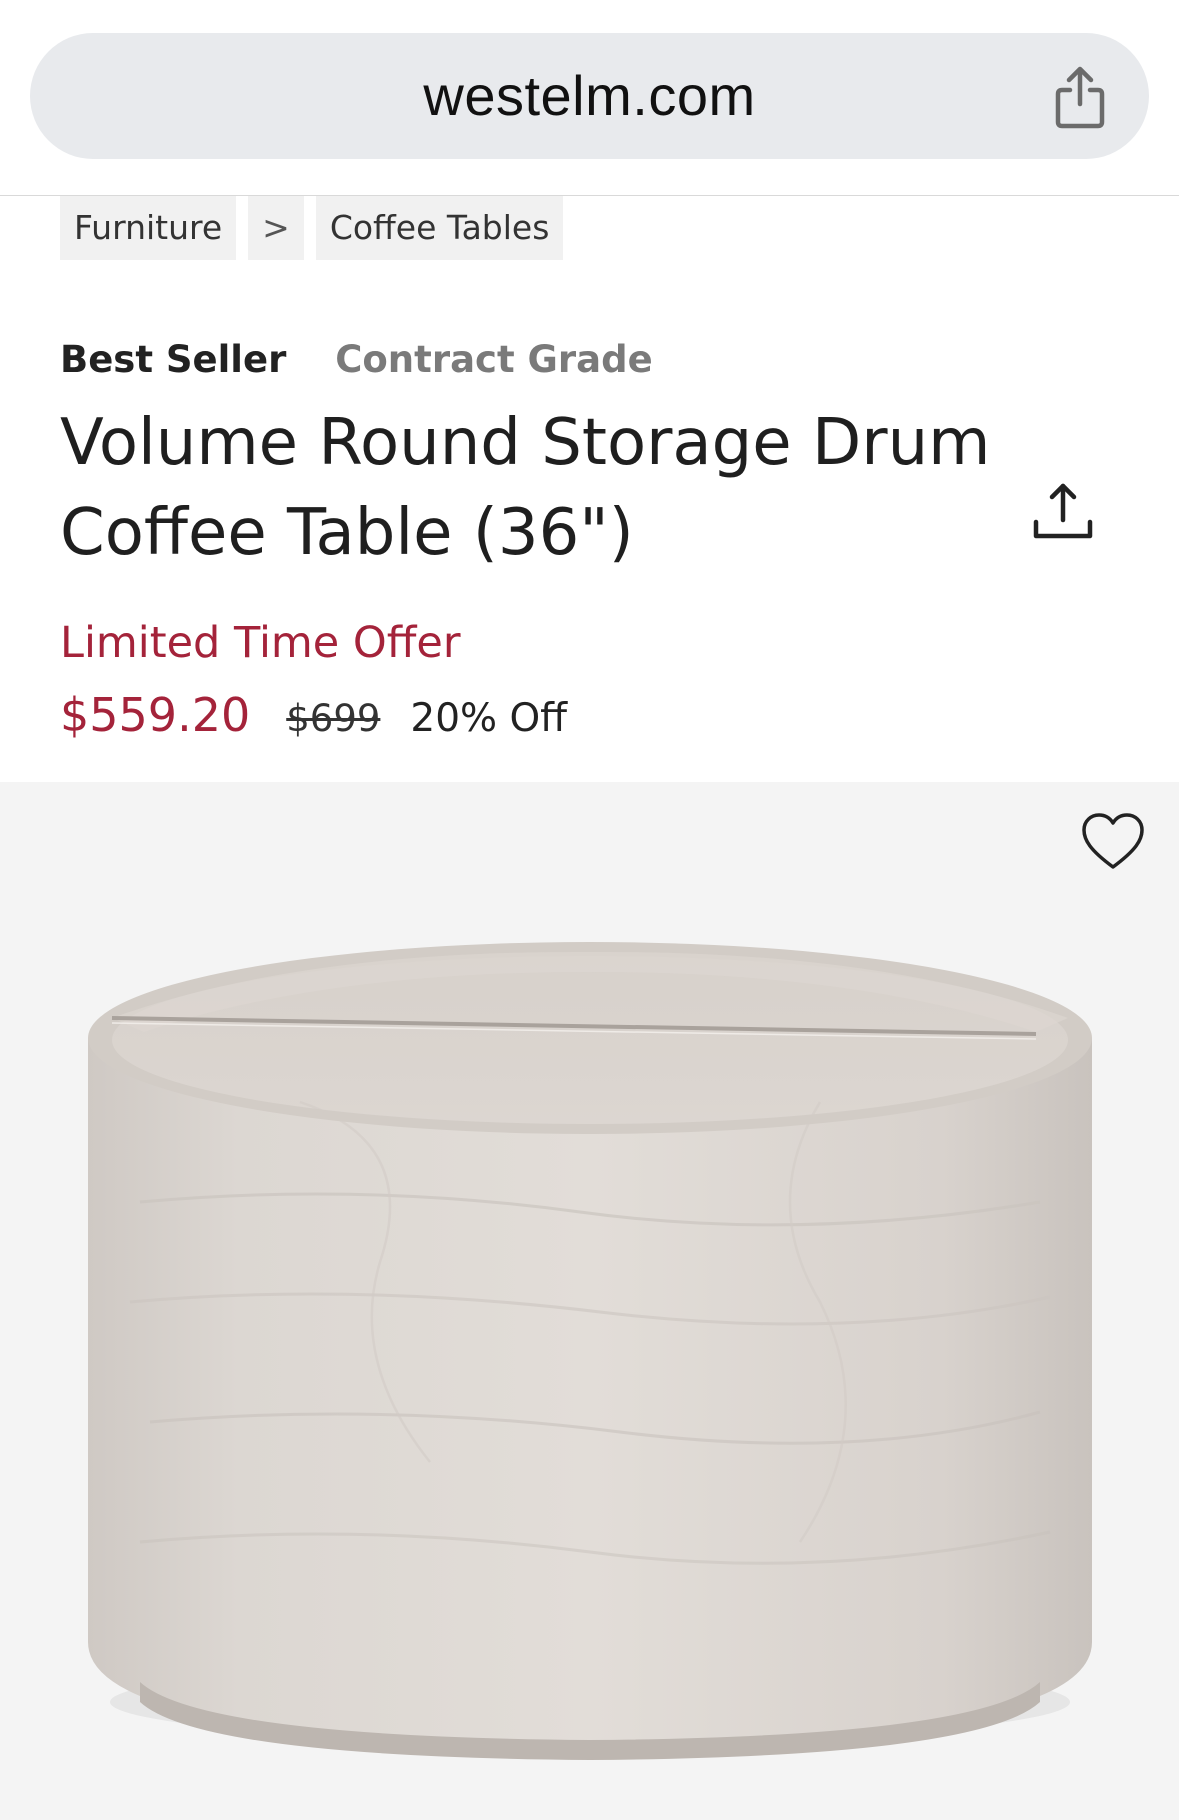  What do you see at coordinates (155, 715) in the screenshot?
I see `sale-price: $559.20` at bounding box center [155, 715].